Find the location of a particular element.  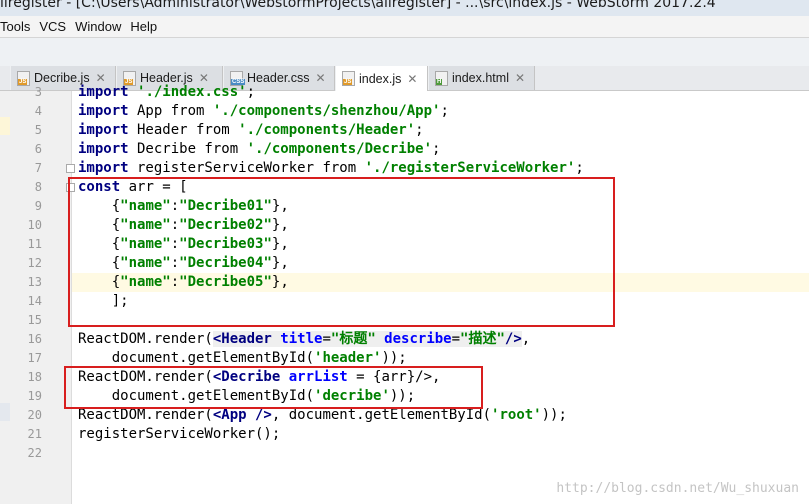

jsx-tag: <App is located at coordinates (229, 415).